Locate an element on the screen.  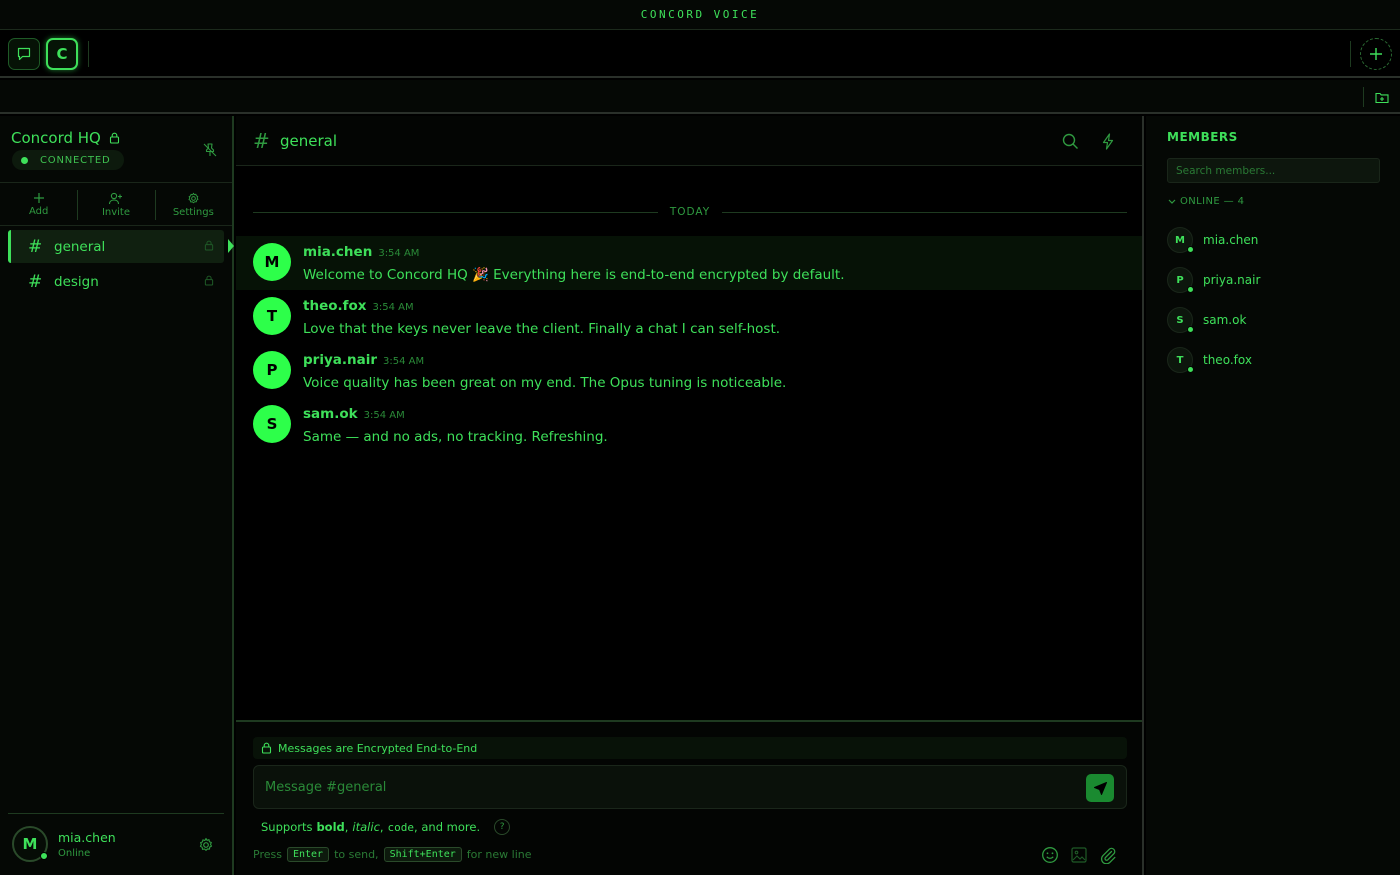
send-button is located at coordinates (1100, 788).